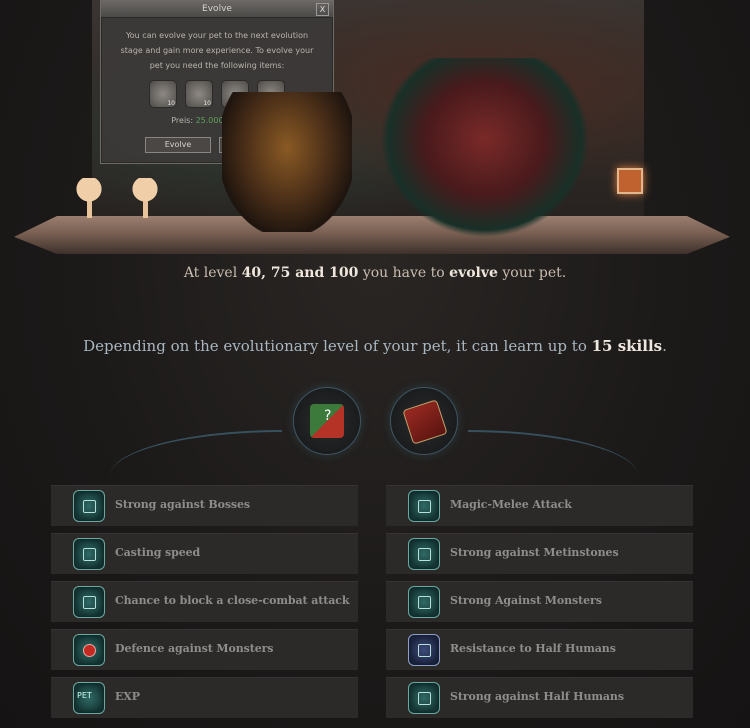 This screenshot has height=728, width=750. Describe the element at coordinates (89, 698) in the screenshot. I see `pet-exp-icon` at that location.